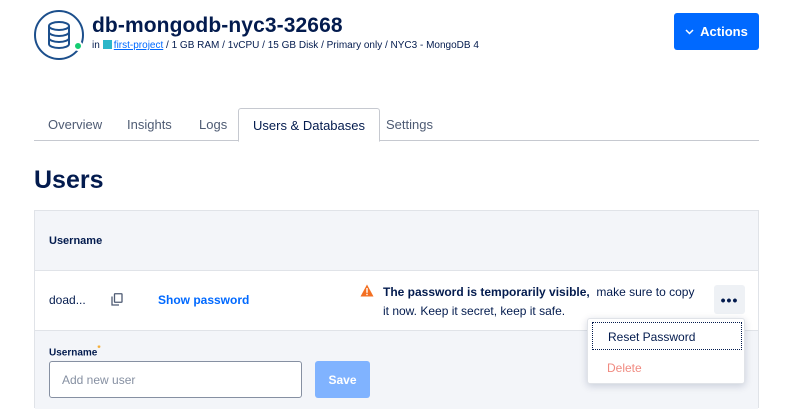 The height and width of the screenshot is (415, 800). Describe the element at coordinates (396, 241) in the screenshot. I see `table-header: Username` at that location.